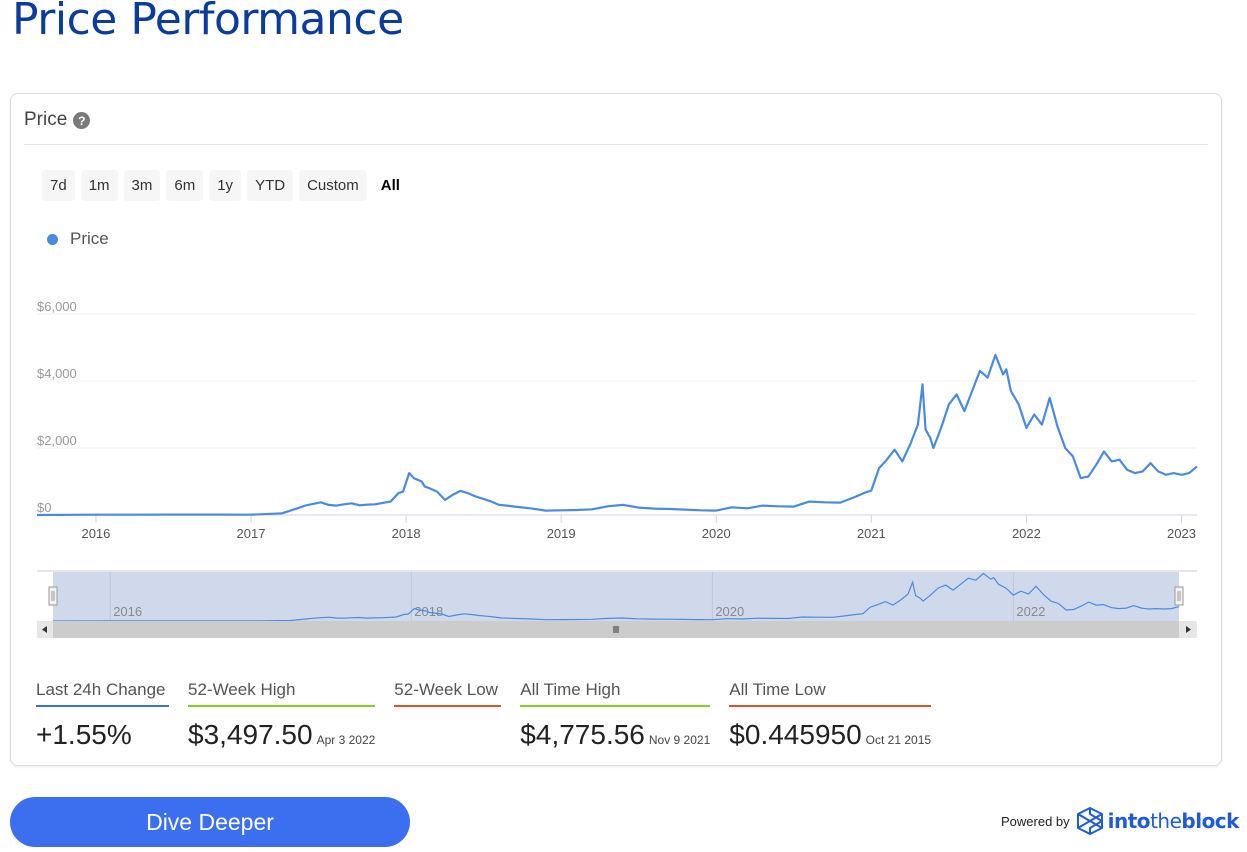 This screenshot has height=852, width=1247. I want to click on stat-value: +1.55%, so click(84, 734).